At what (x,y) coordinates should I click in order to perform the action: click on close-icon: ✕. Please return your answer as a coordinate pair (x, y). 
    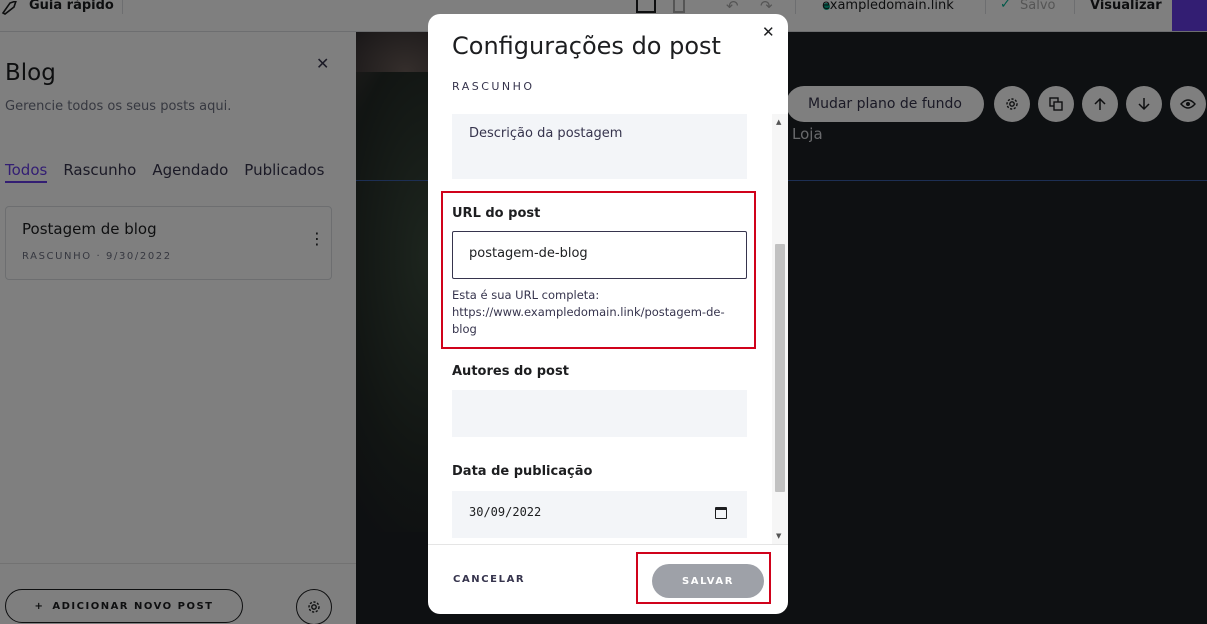
    Looking at the image, I should click on (768, 32).